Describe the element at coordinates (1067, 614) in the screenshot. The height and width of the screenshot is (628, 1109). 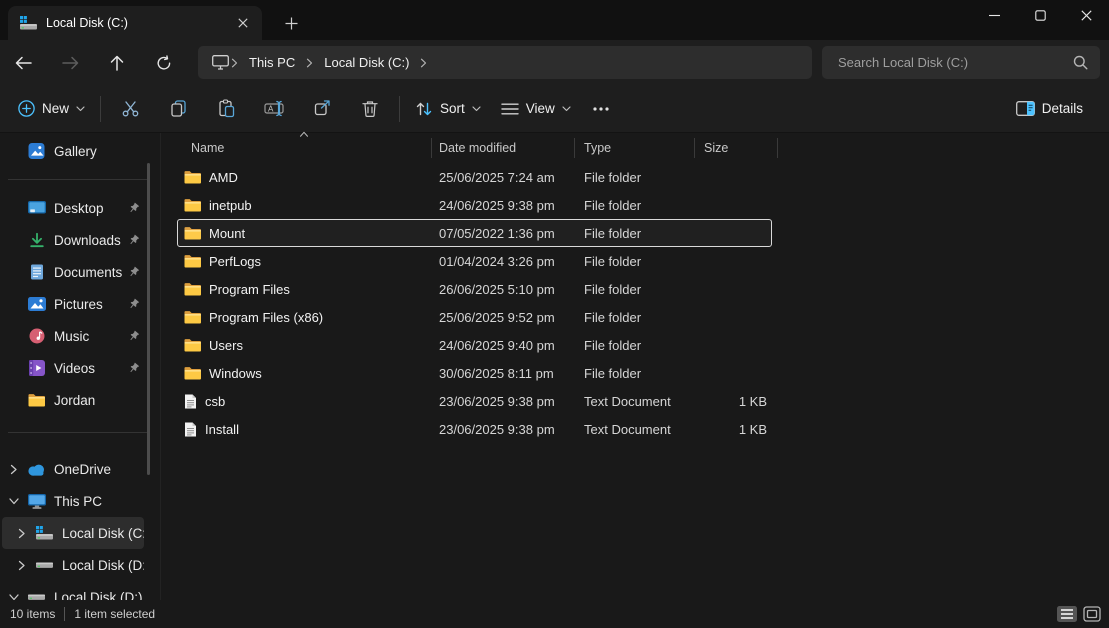
I see `details-view-toggle` at that location.